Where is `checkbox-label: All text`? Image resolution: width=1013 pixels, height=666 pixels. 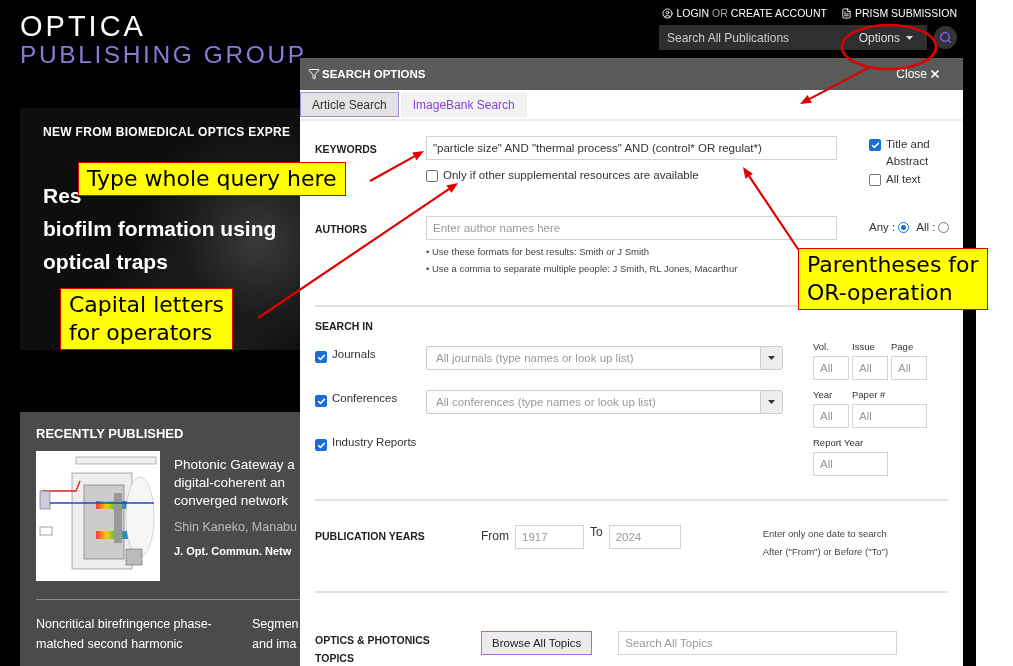 checkbox-label: All text is located at coordinates (903, 179).